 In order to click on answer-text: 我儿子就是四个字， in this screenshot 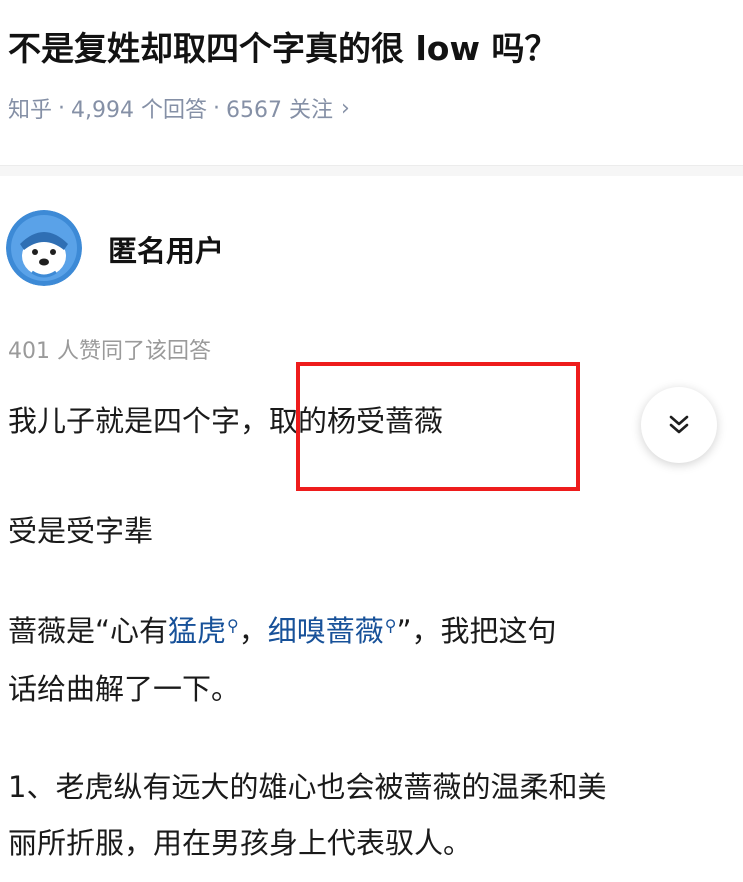, I will do `click(139, 421)`.